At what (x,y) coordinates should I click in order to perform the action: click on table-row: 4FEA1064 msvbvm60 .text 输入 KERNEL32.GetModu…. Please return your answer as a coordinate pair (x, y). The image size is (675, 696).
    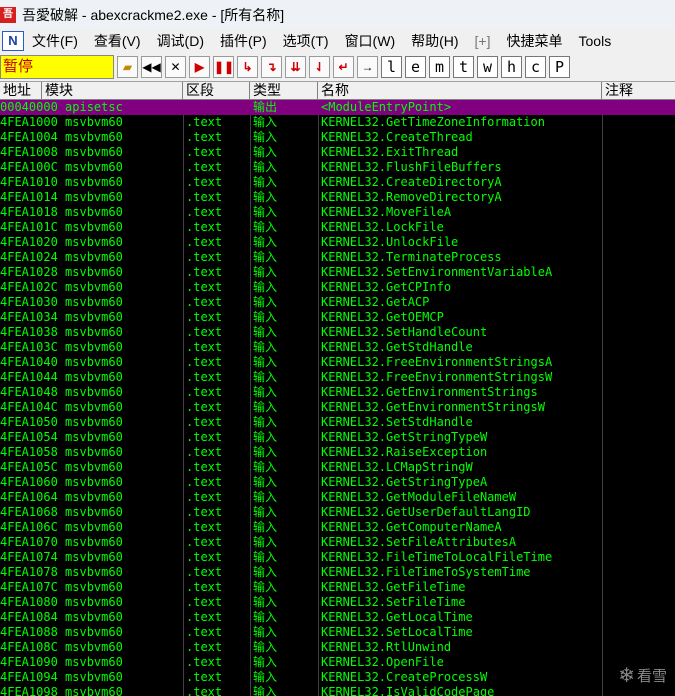
    Looking at the image, I should click on (337, 497).